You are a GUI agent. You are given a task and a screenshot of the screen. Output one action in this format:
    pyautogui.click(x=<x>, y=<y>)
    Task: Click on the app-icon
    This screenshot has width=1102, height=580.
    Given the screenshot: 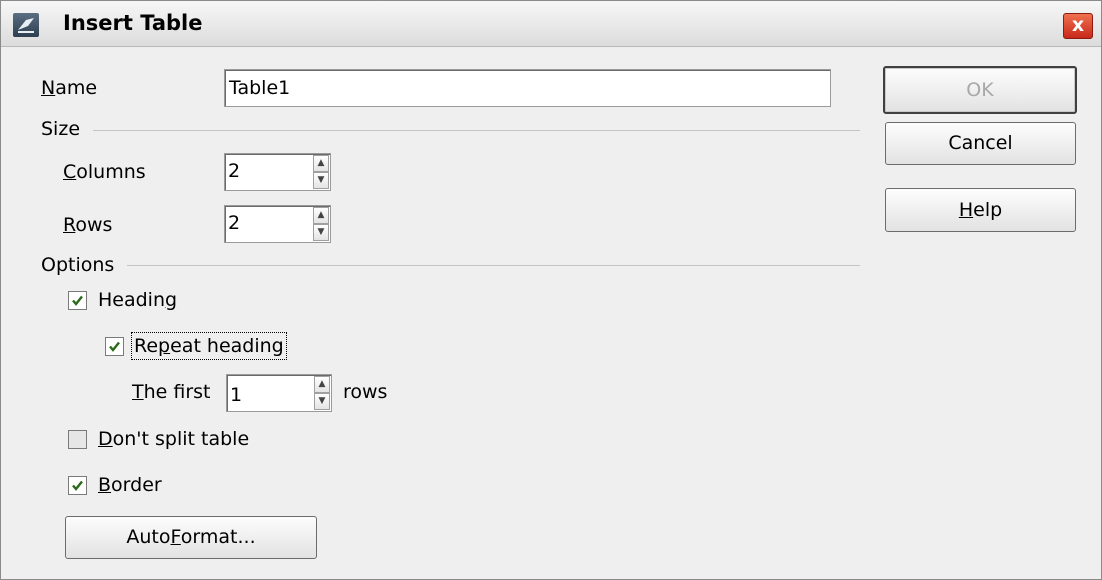 What is the action you would take?
    pyautogui.click(x=26, y=25)
    